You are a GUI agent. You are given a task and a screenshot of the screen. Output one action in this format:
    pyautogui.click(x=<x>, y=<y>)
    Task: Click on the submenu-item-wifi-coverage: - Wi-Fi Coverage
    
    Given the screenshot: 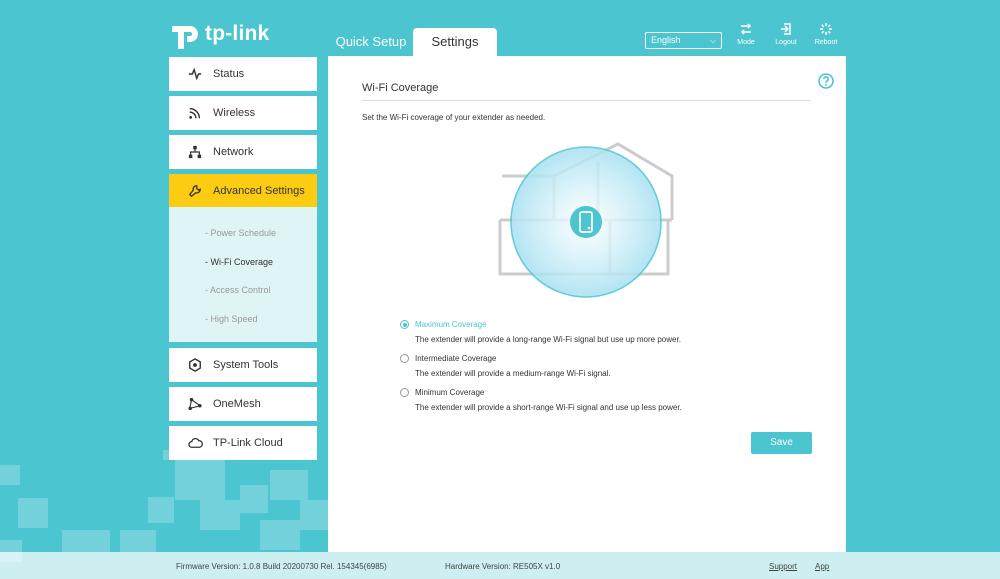 What is the action you would take?
    pyautogui.click(x=239, y=262)
    